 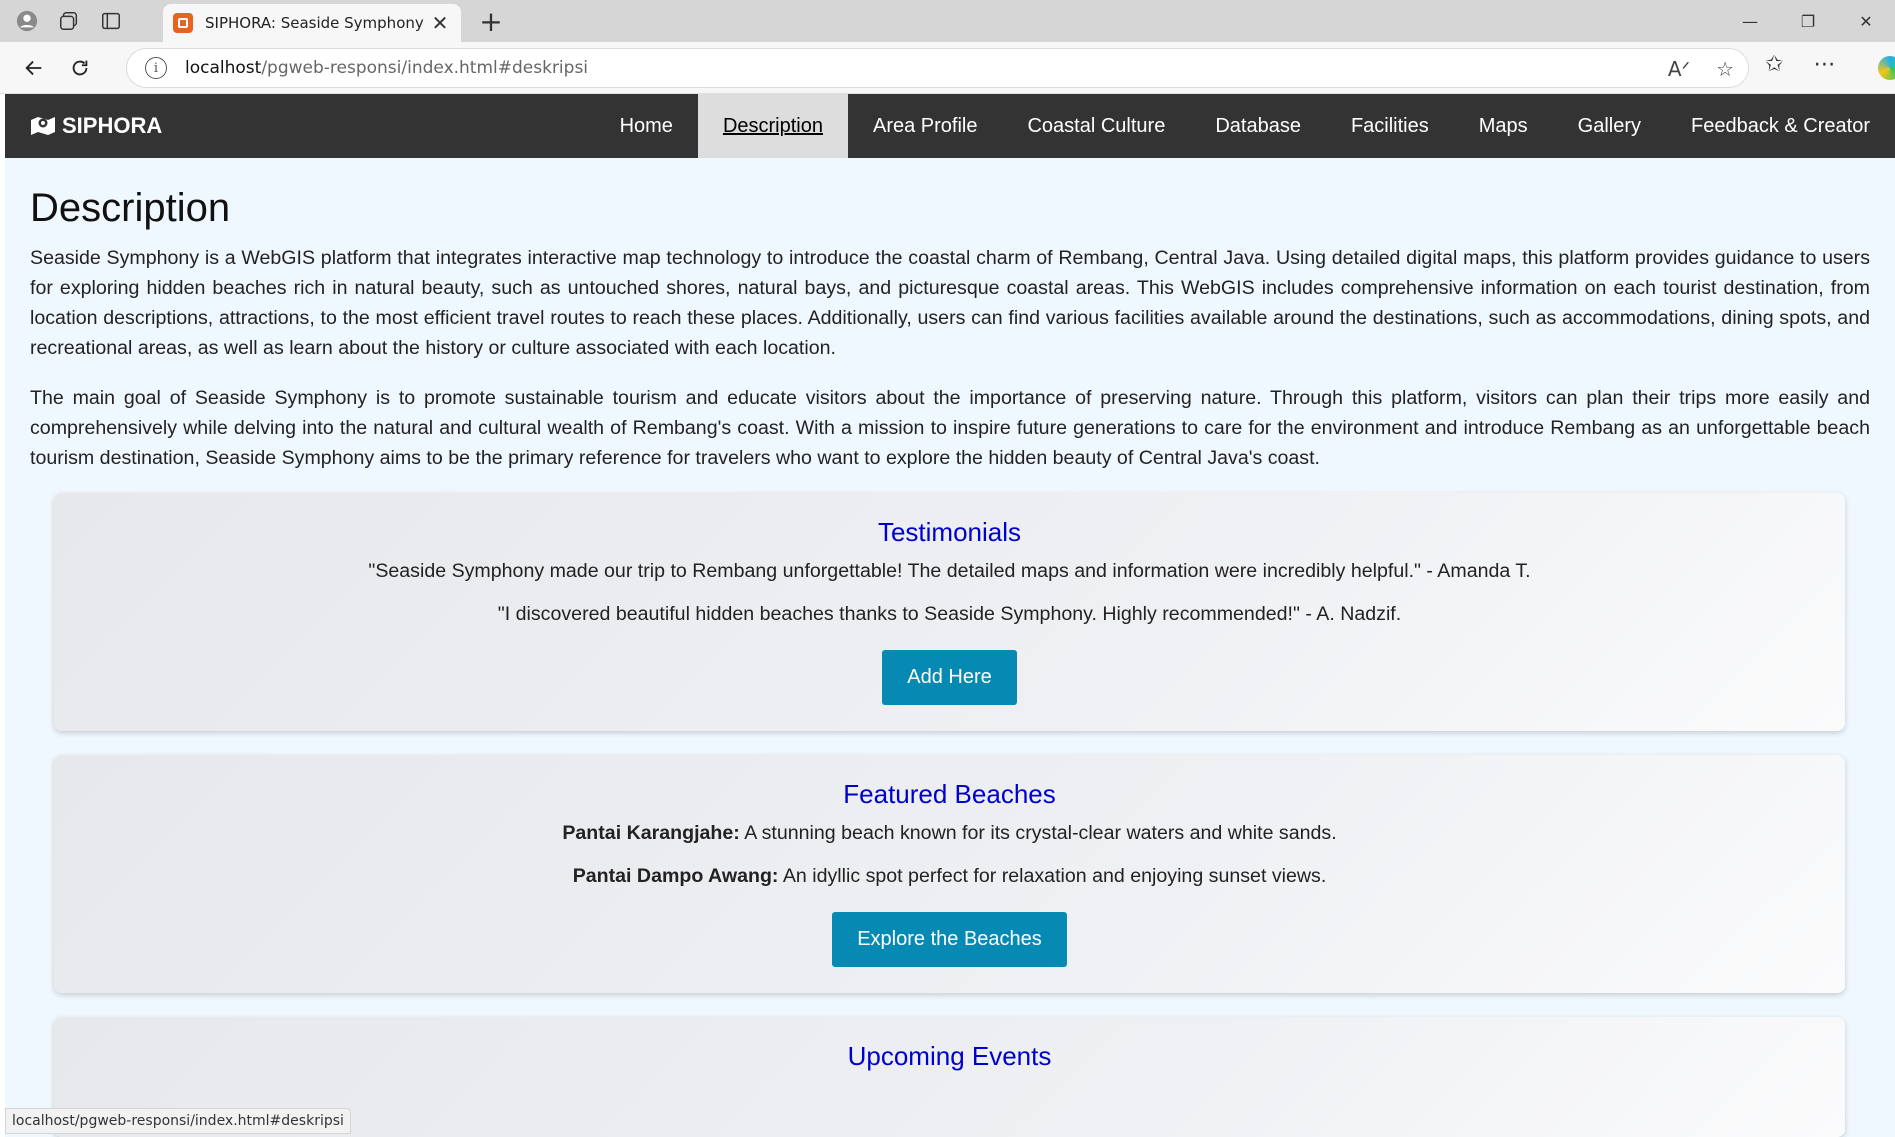 I want to click on restore-icon: ❐, so click(x=1808, y=21).